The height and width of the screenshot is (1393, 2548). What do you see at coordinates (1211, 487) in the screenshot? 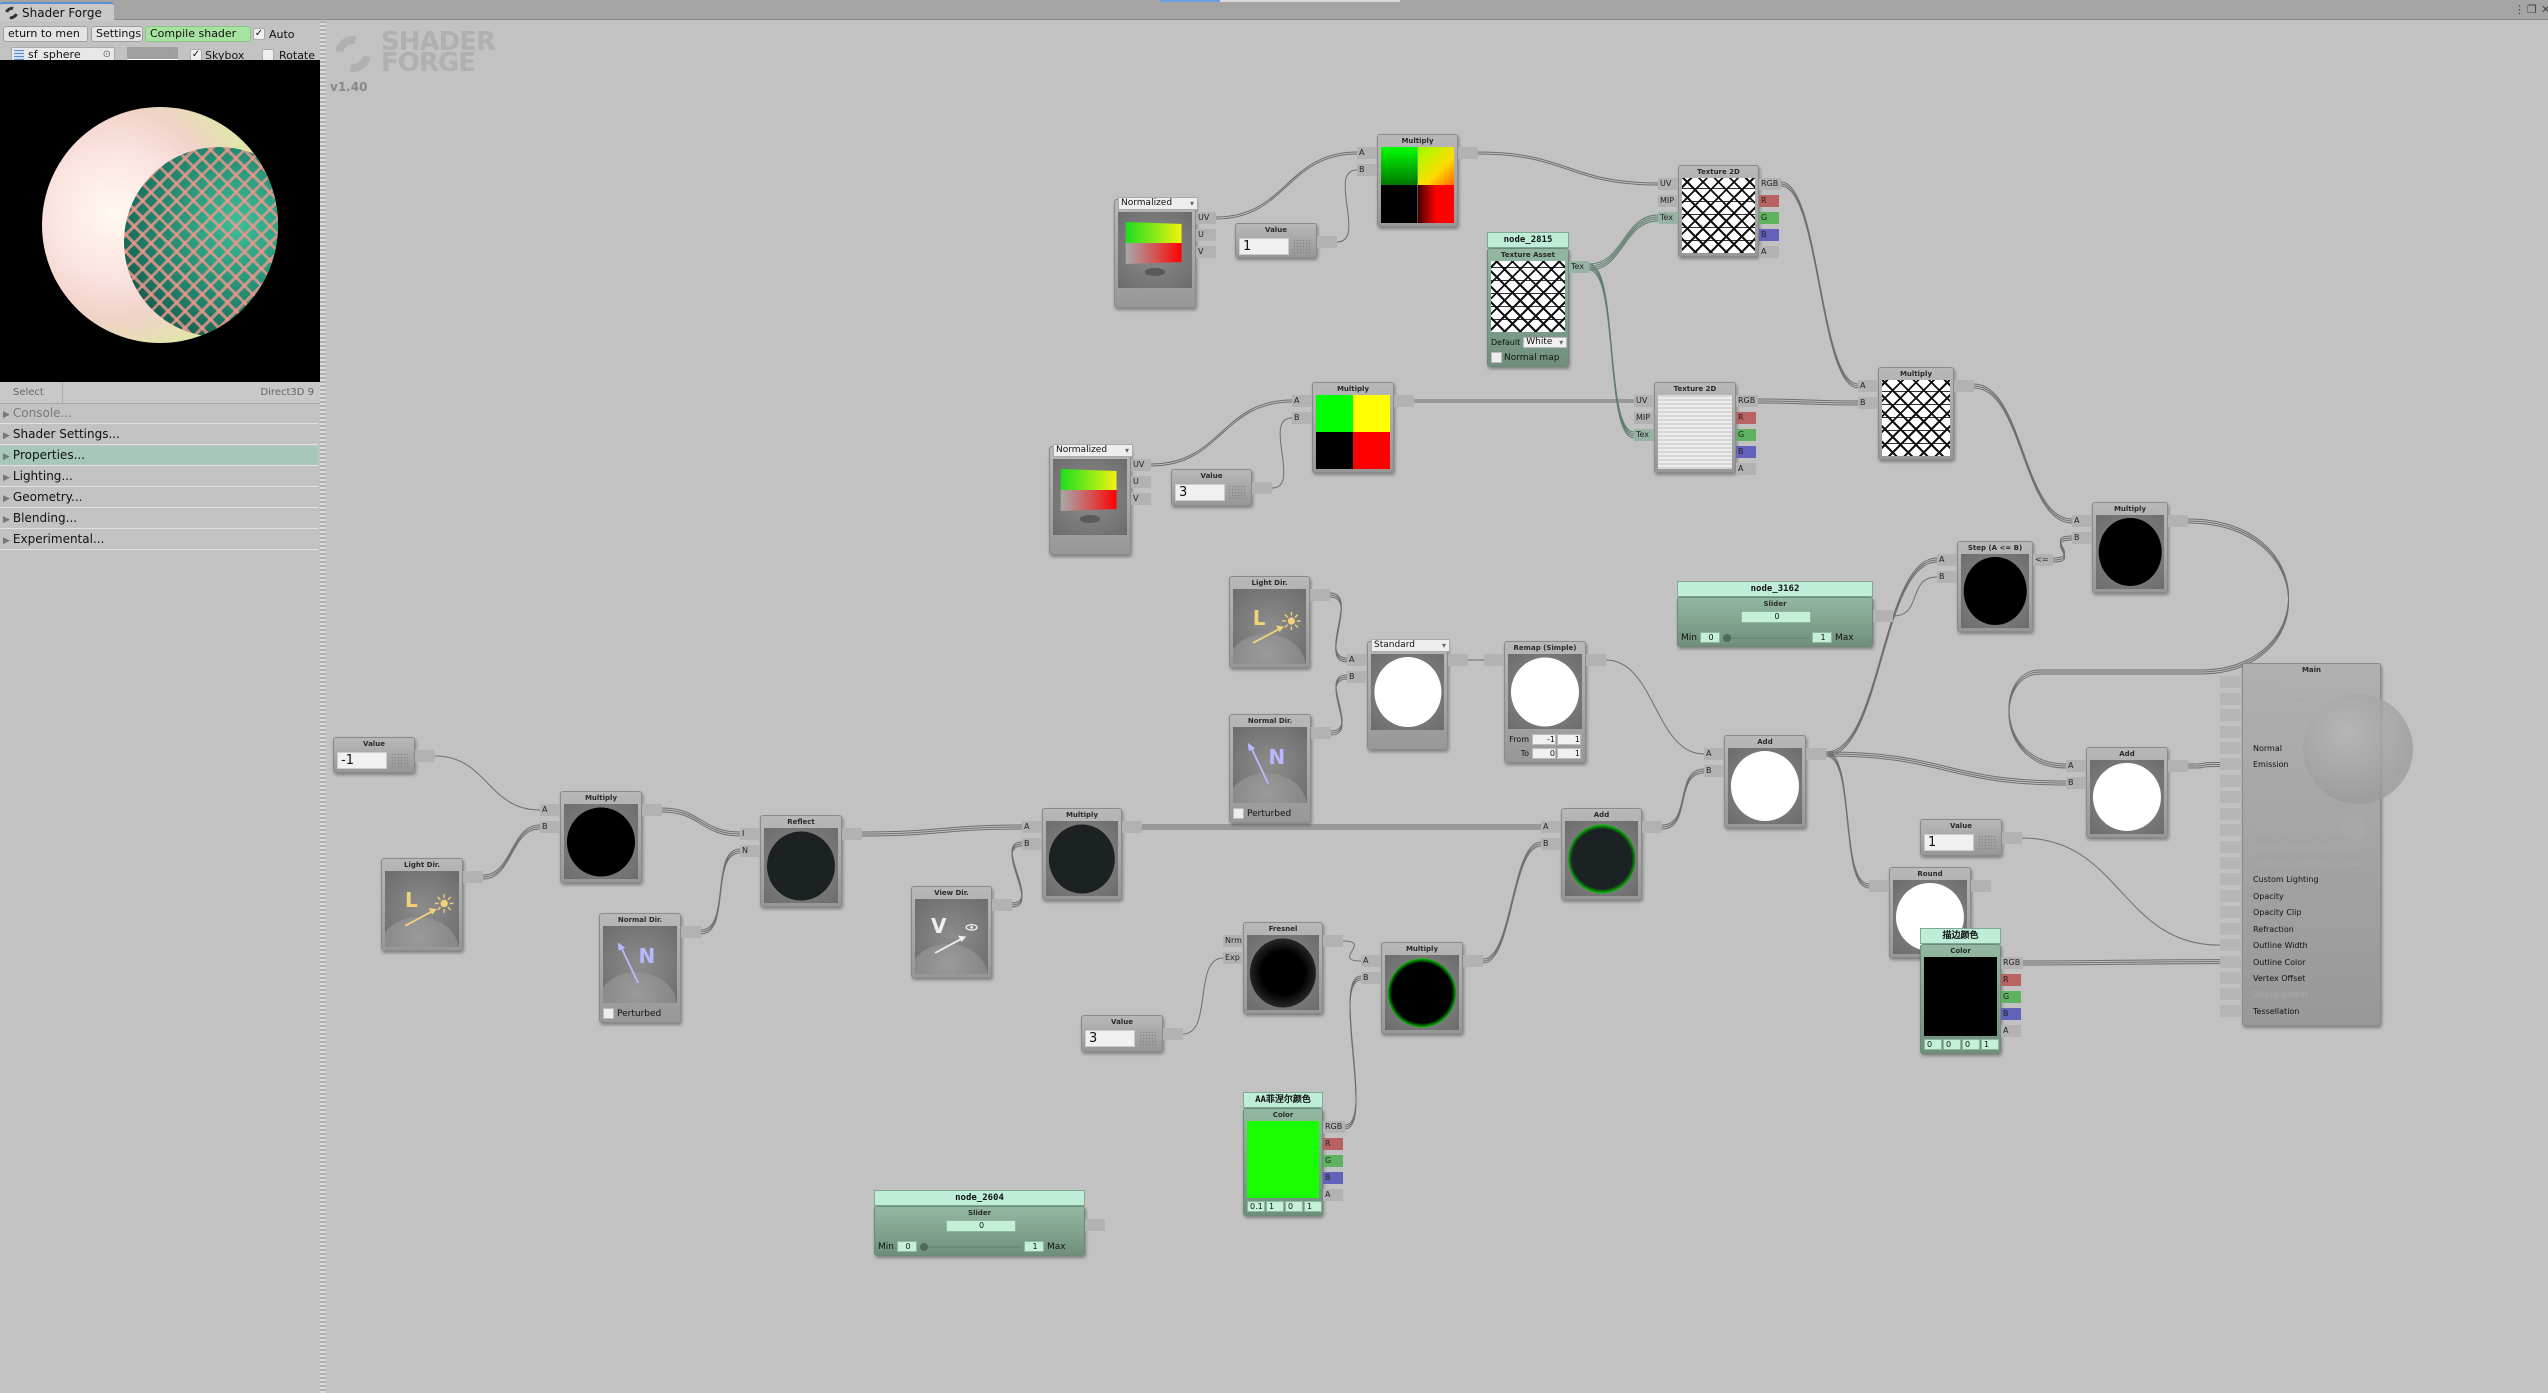
I see `node-val3: Value 3` at bounding box center [1211, 487].